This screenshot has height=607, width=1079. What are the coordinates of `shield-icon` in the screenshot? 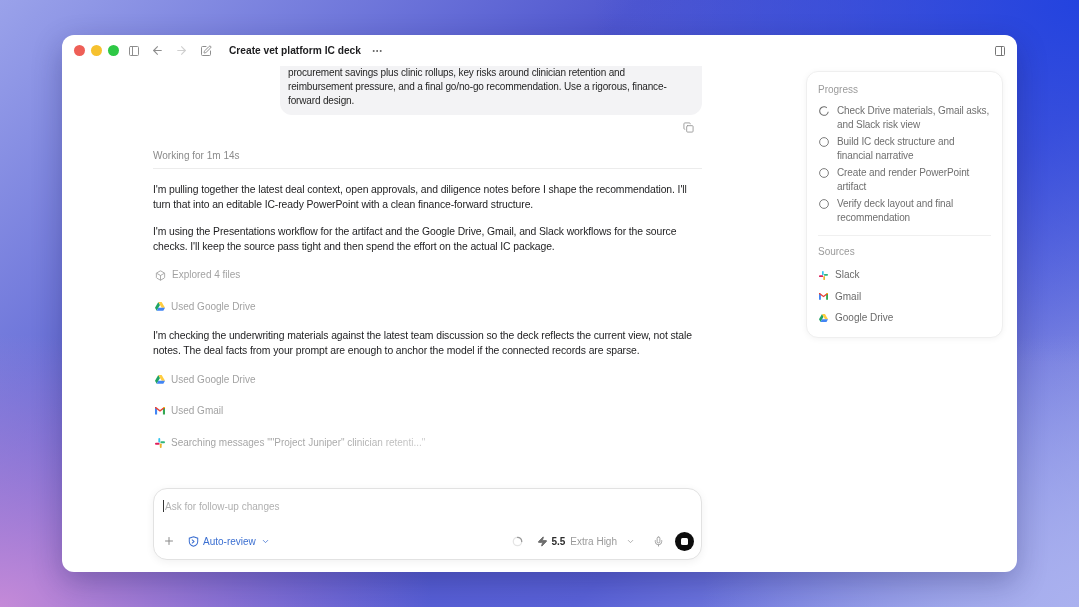 It's located at (193, 541).